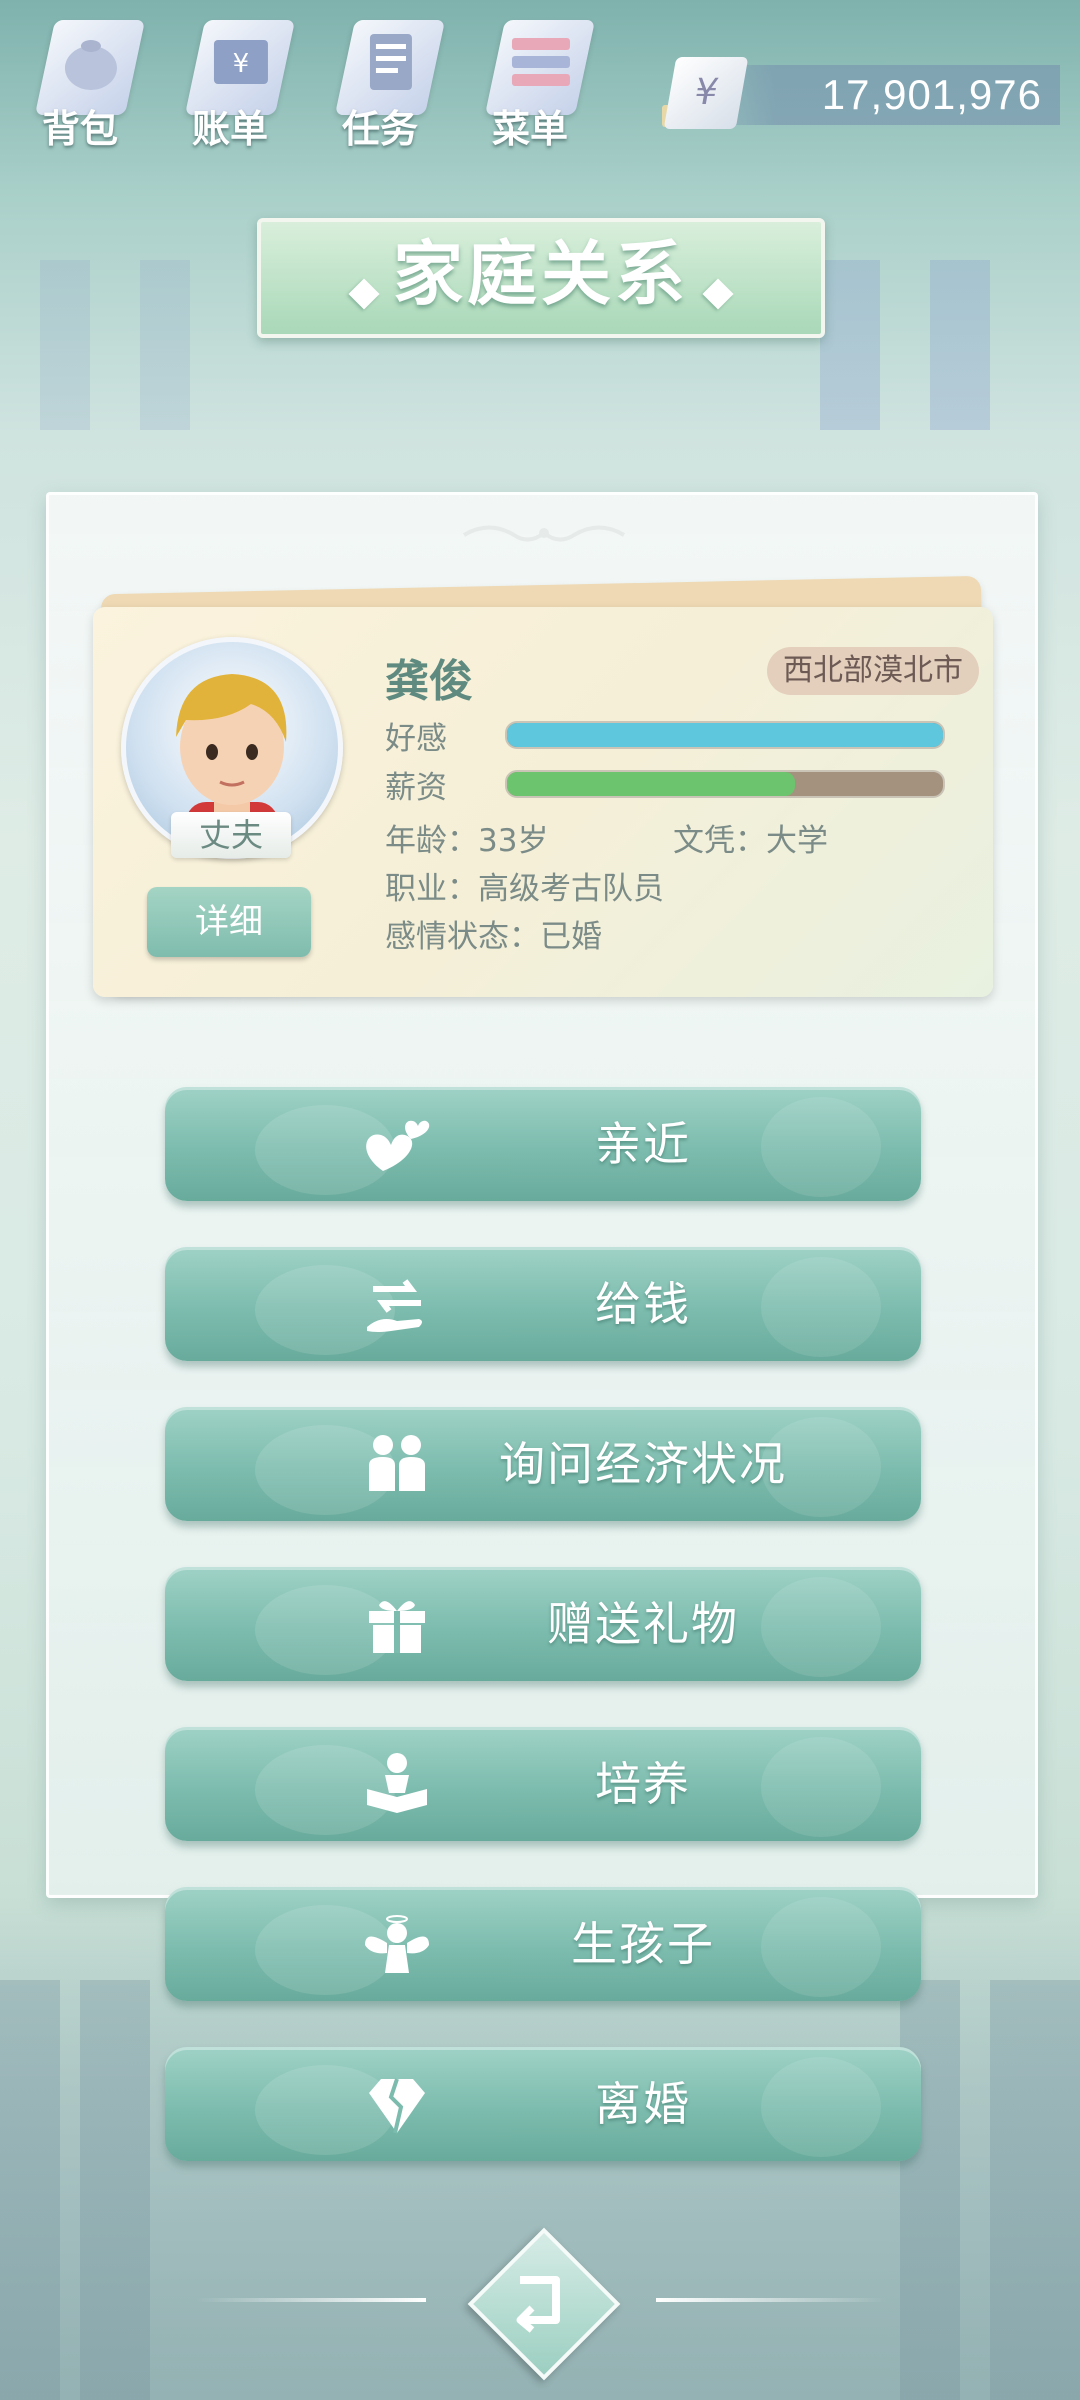 This screenshot has height=2400, width=1080. I want to click on task-label: 任务, so click(379, 129).